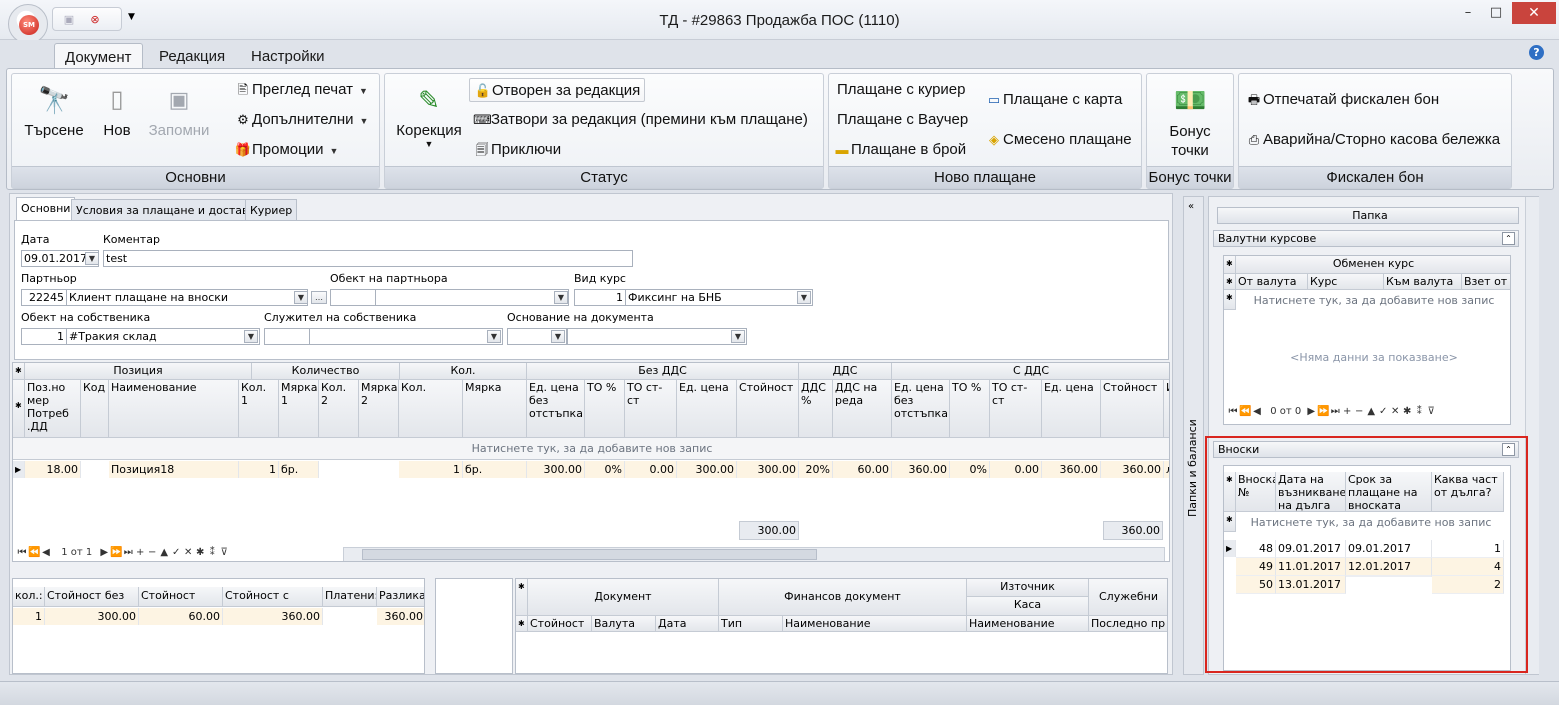  I want to click on partner-name-field: Клиент плащане на вноски, so click(187, 297).